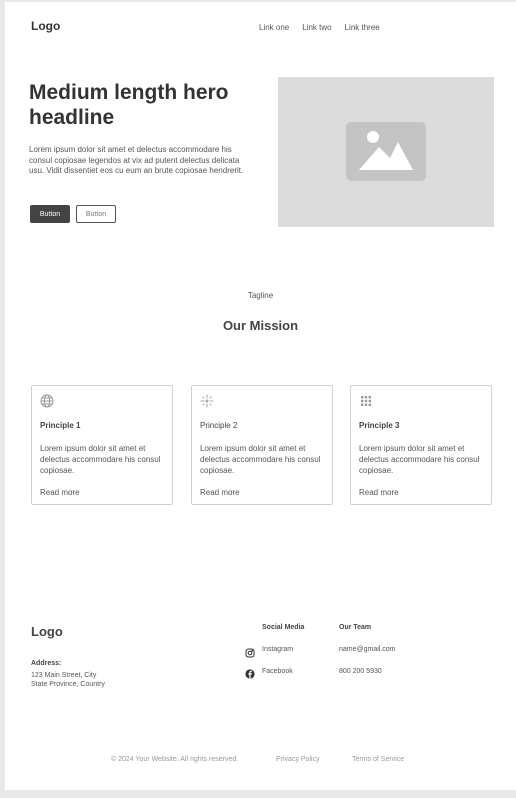  I want to click on nav-logo: Logo, so click(45, 26).